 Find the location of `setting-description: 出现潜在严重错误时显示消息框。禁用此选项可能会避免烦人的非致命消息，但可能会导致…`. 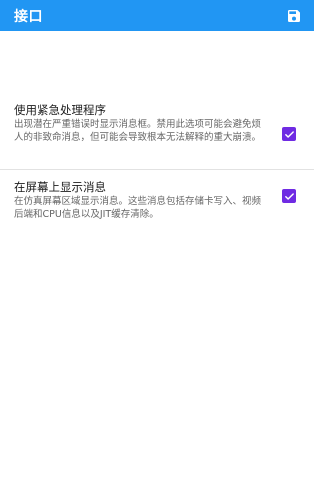

setting-description: 出现潜在严重错误时显示消息框。禁用此选项可能会避免烦人的非致命消息，但可能会导致… is located at coordinates (138, 131).